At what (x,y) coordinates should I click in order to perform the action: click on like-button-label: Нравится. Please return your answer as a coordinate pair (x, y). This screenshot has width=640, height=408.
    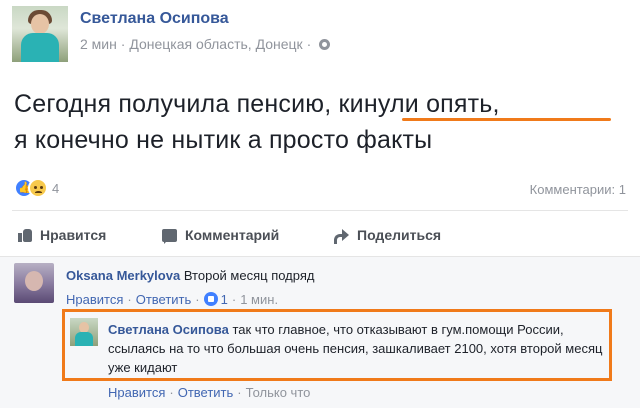
    Looking at the image, I should click on (73, 235).